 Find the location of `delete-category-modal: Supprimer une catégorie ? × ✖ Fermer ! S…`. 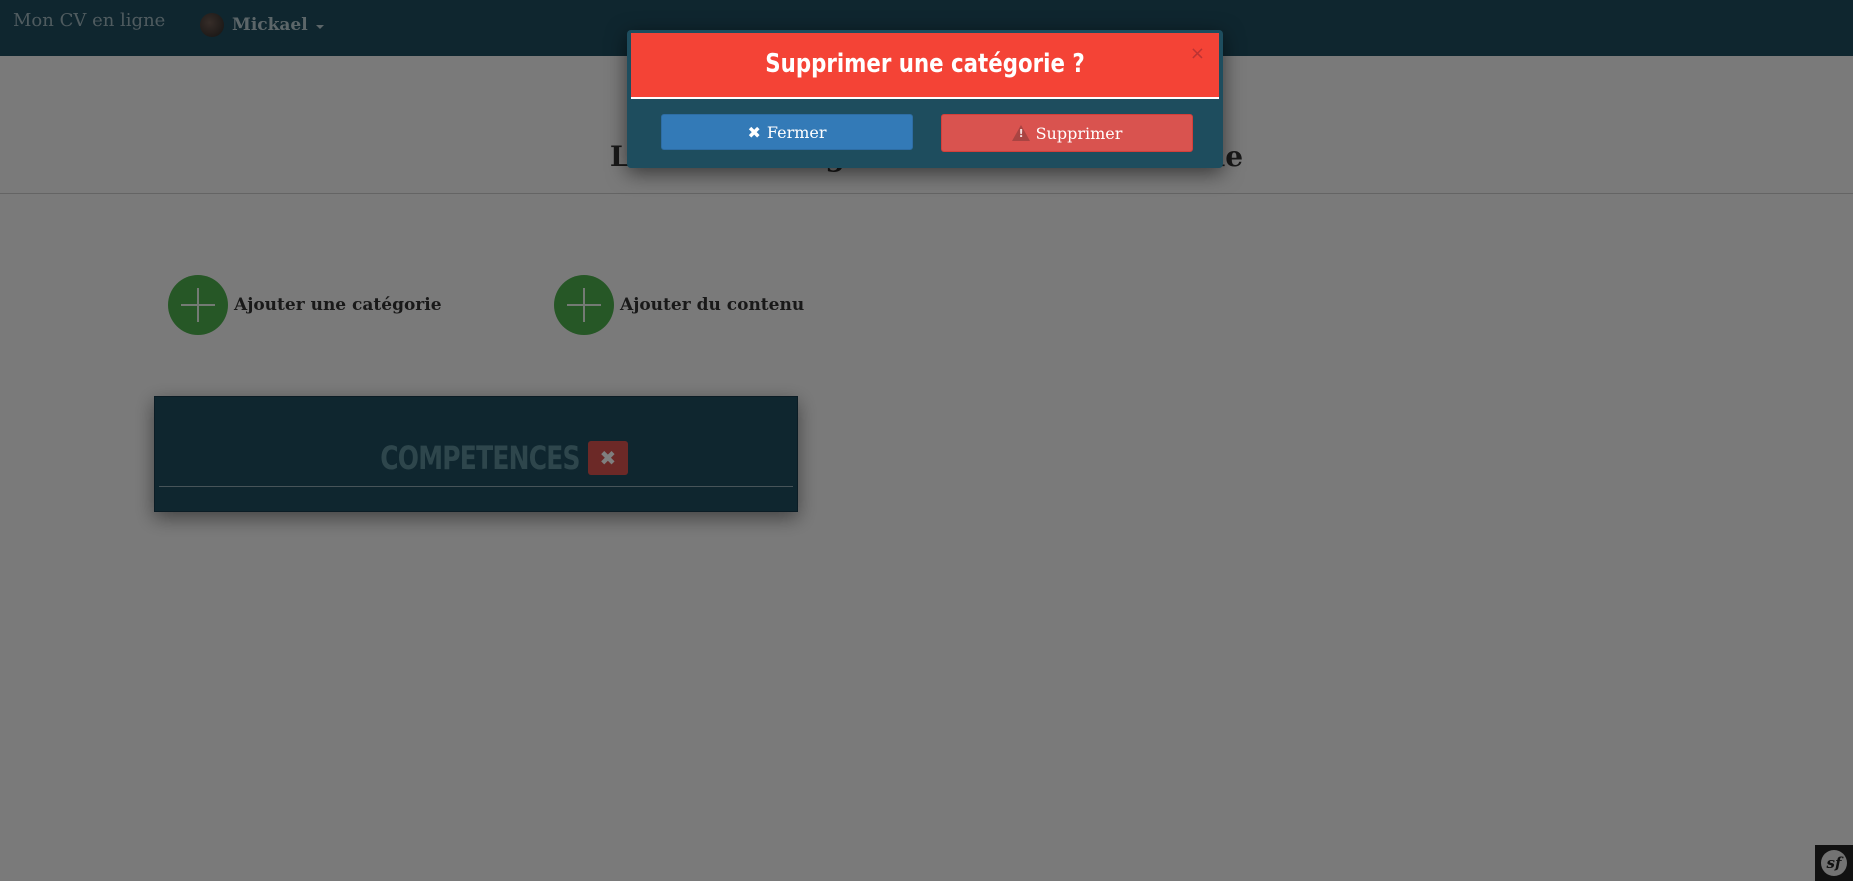

delete-category-modal: Supprimer une catégorie ? × ✖ Fermer ! S… is located at coordinates (925, 99).